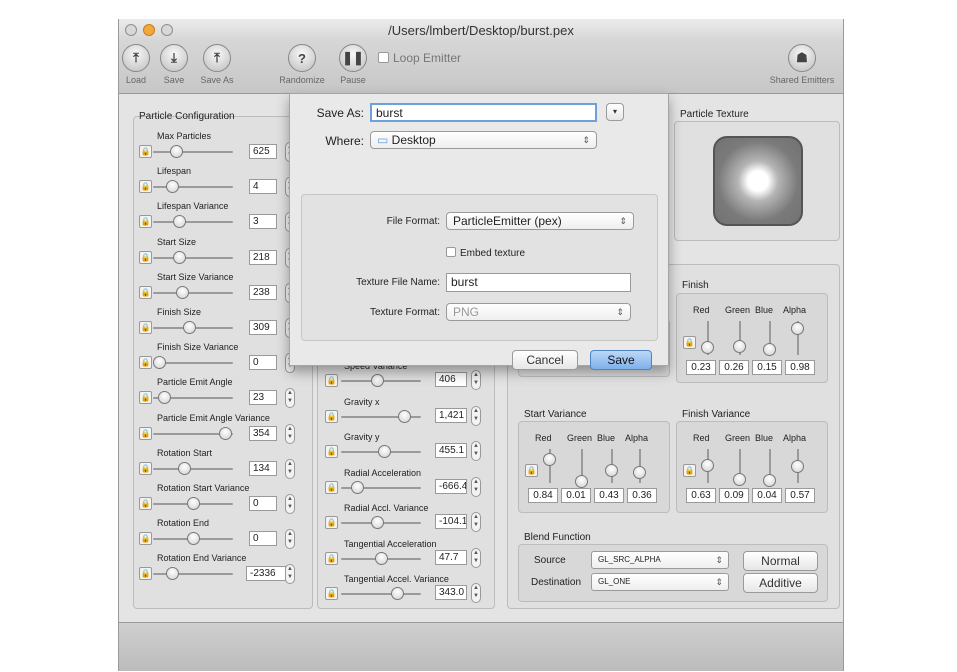 This screenshot has width=957, height=672. I want to click on color-value-field: 0.04, so click(767, 495).